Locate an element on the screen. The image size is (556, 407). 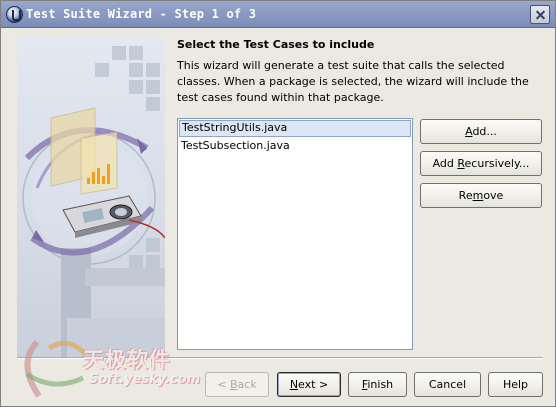
back-button: < Back is located at coordinates (237, 384).